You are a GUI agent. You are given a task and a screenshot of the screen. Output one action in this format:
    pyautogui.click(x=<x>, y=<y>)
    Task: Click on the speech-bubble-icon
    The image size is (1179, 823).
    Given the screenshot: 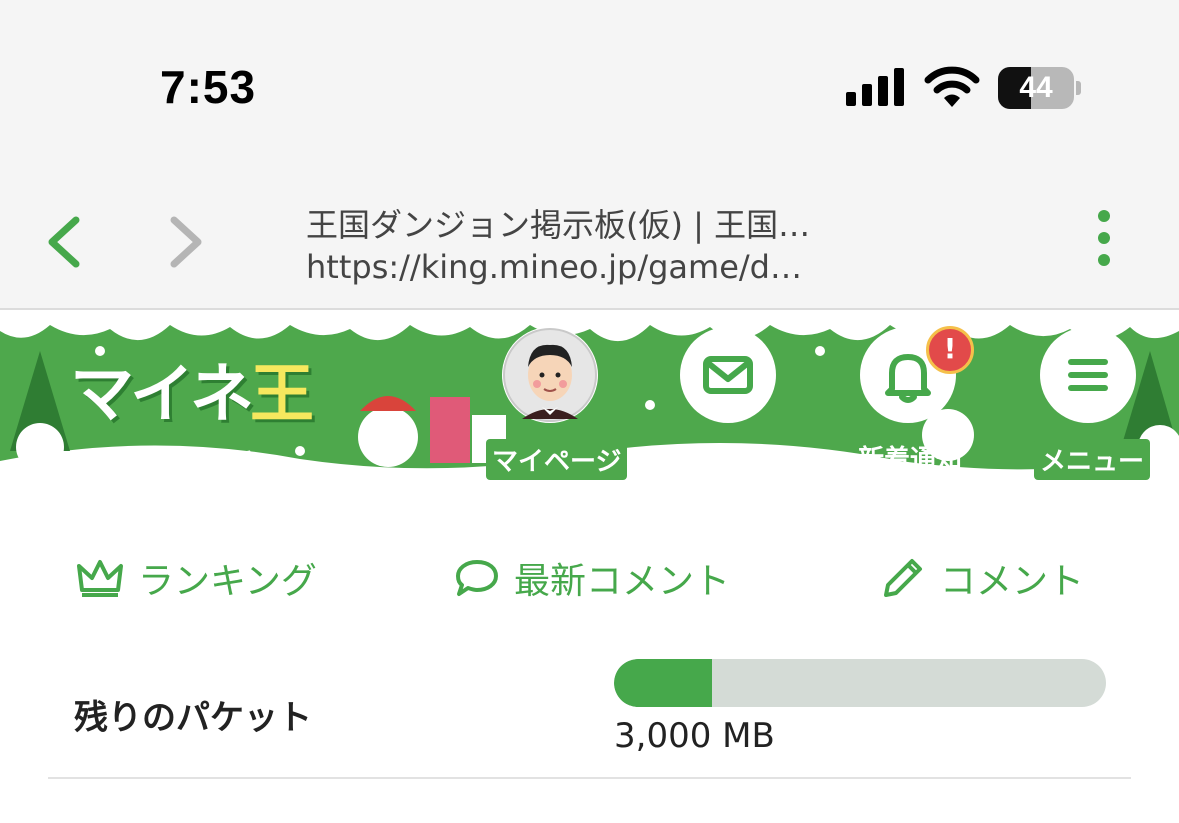 What is the action you would take?
    pyautogui.click(x=477, y=578)
    